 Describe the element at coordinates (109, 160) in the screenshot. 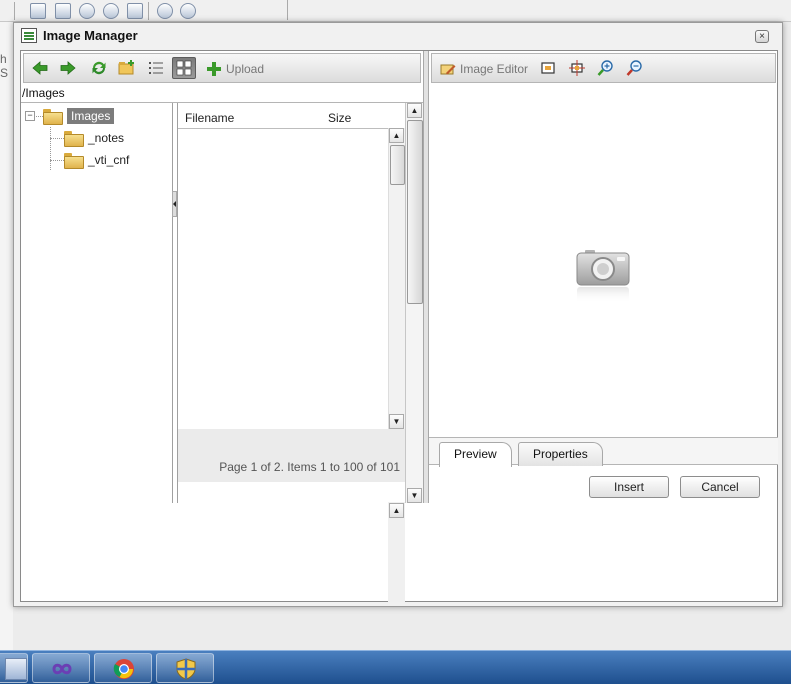

I see `tree-node-label: _vti_cnf` at that location.